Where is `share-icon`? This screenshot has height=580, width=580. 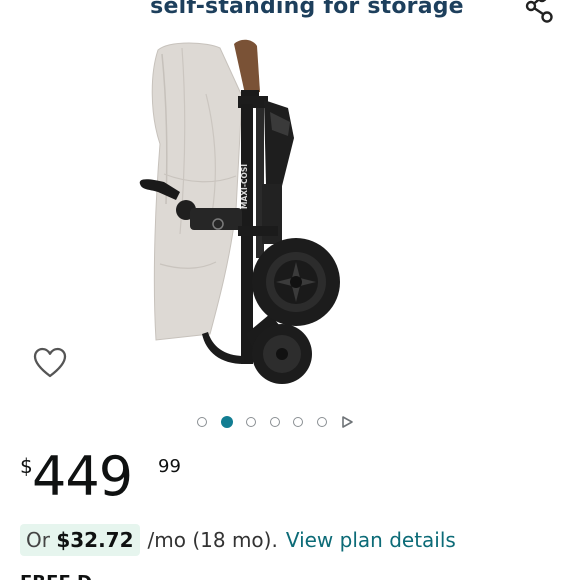 share-icon is located at coordinates (539, 11).